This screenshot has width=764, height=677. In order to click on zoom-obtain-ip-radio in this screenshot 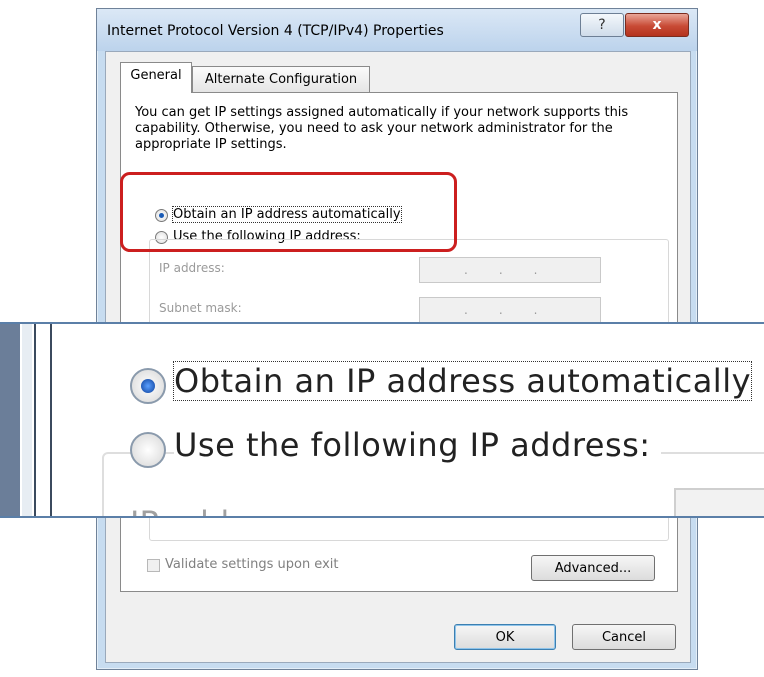, I will do `click(148, 386)`.